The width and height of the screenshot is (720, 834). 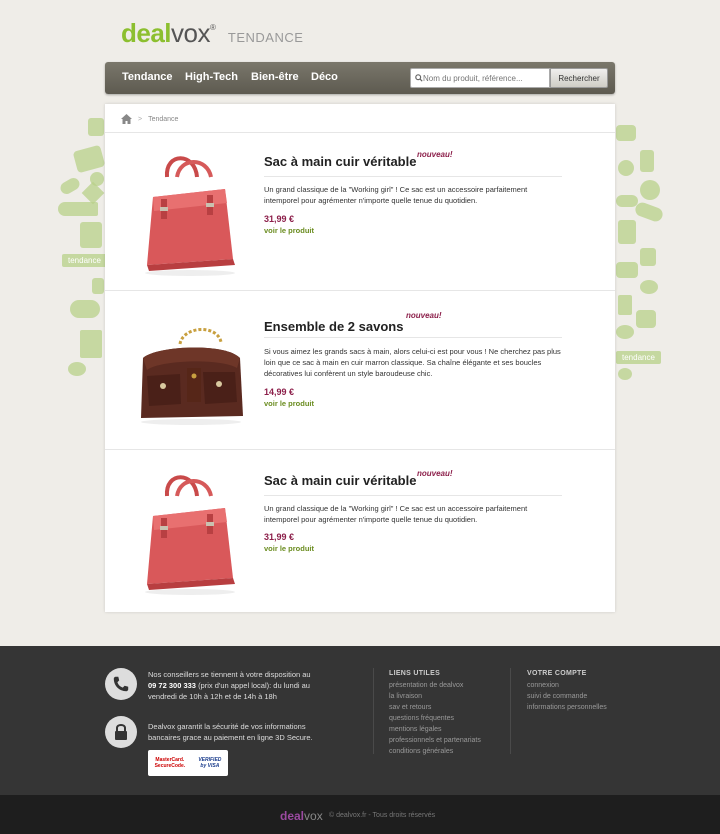 I want to click on footer-link-presentation: présentation de dealvox, so click(x=426, y=685).